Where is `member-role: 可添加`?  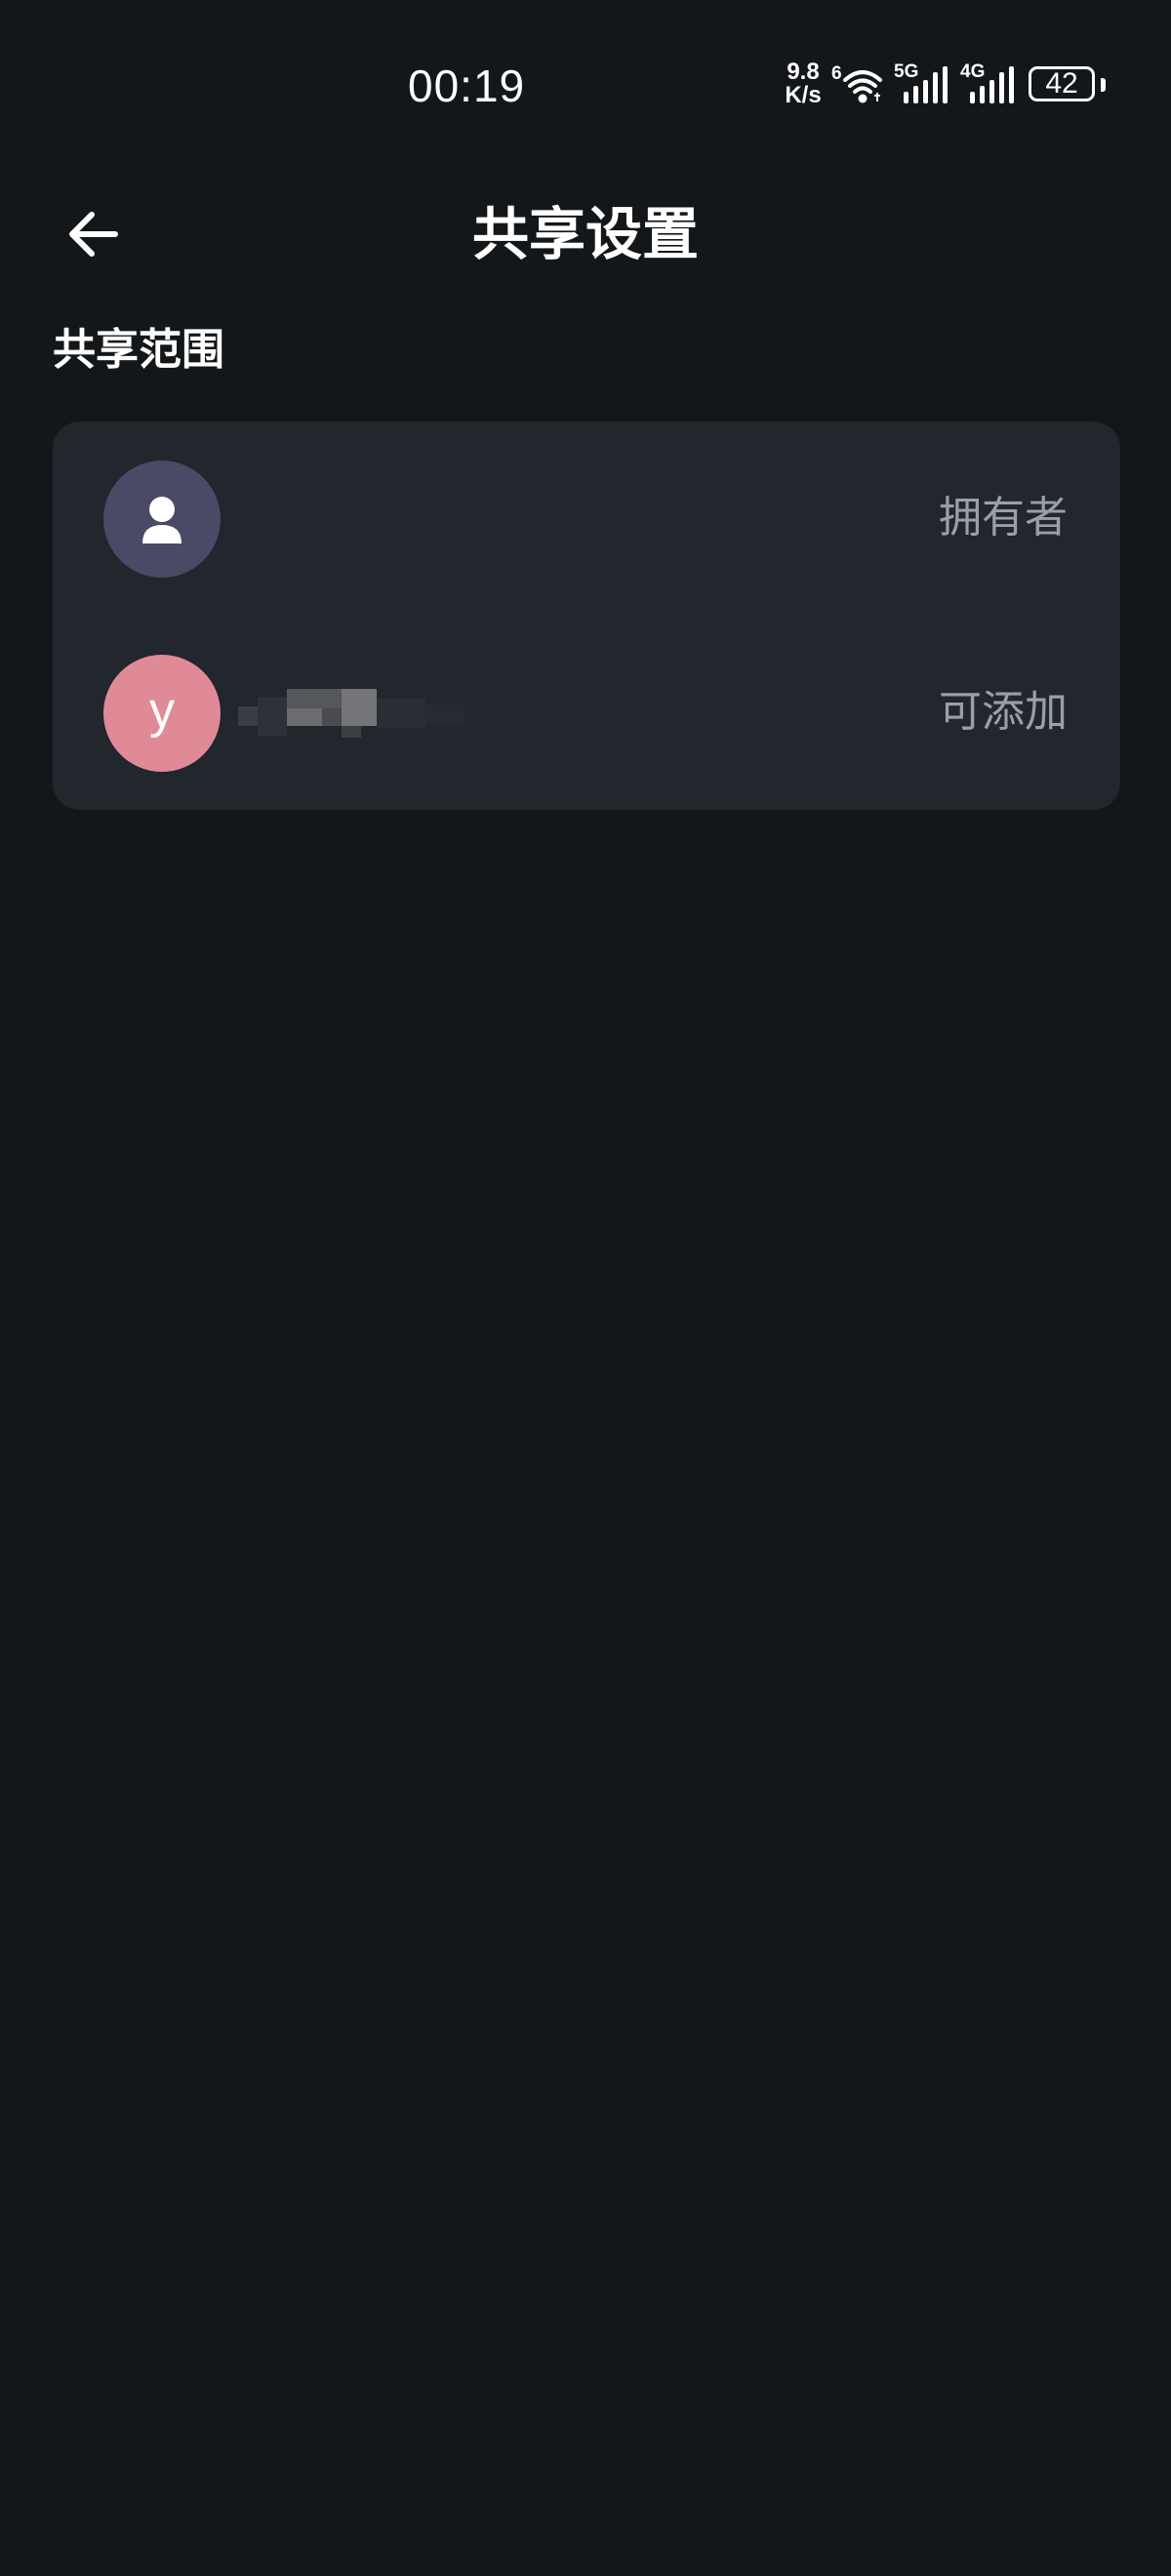
member-role: 可添加 is located at coordinates (1003, 712).